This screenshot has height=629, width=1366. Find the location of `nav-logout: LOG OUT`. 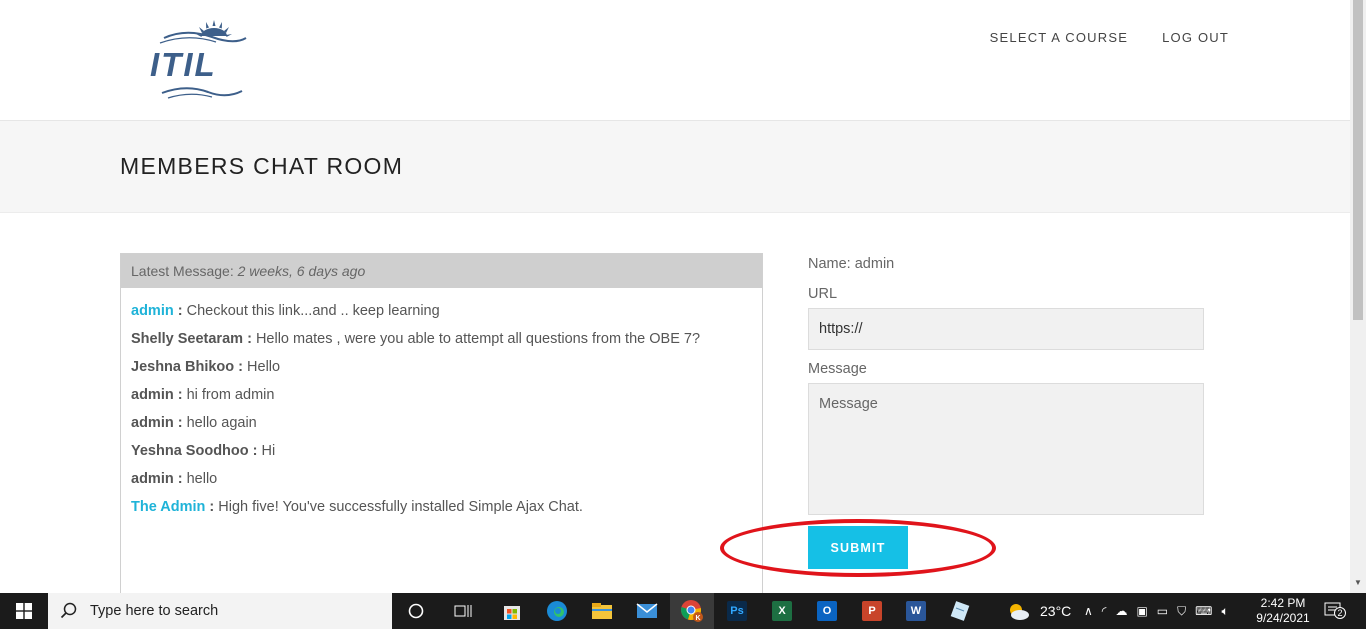

nav-logout: LOG OUT is located at coordinates (1195, 37).